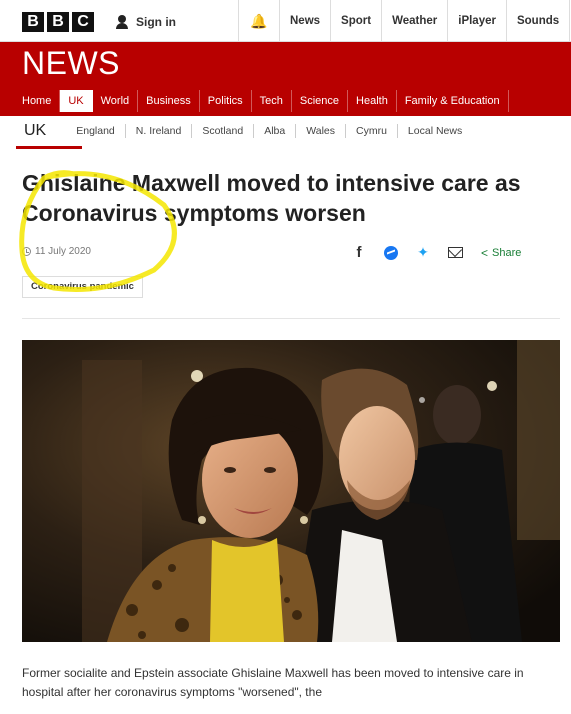  I want to click on section-family-education: Family & Education, so click(453, 101).